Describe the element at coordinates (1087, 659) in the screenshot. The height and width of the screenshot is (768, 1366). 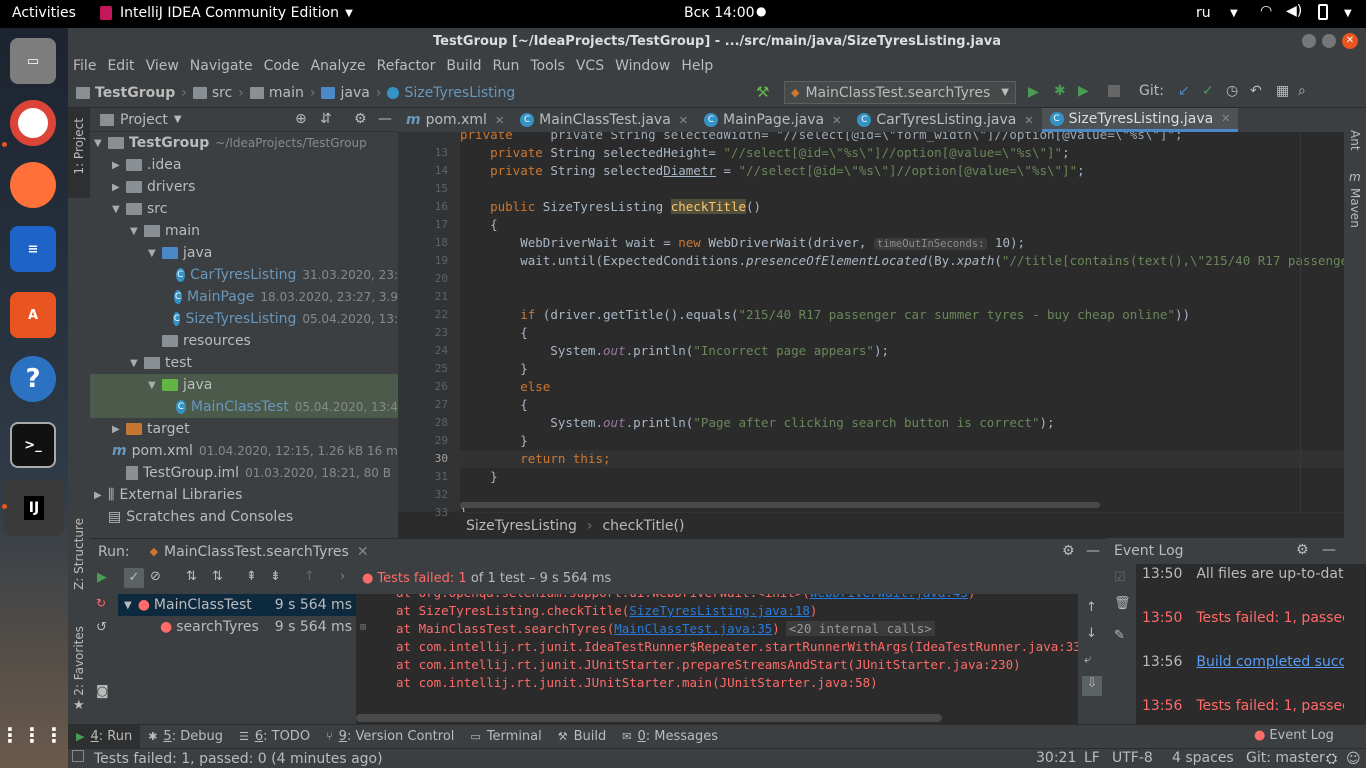
I see `soft-wrap-icon: ⤶` at that location.